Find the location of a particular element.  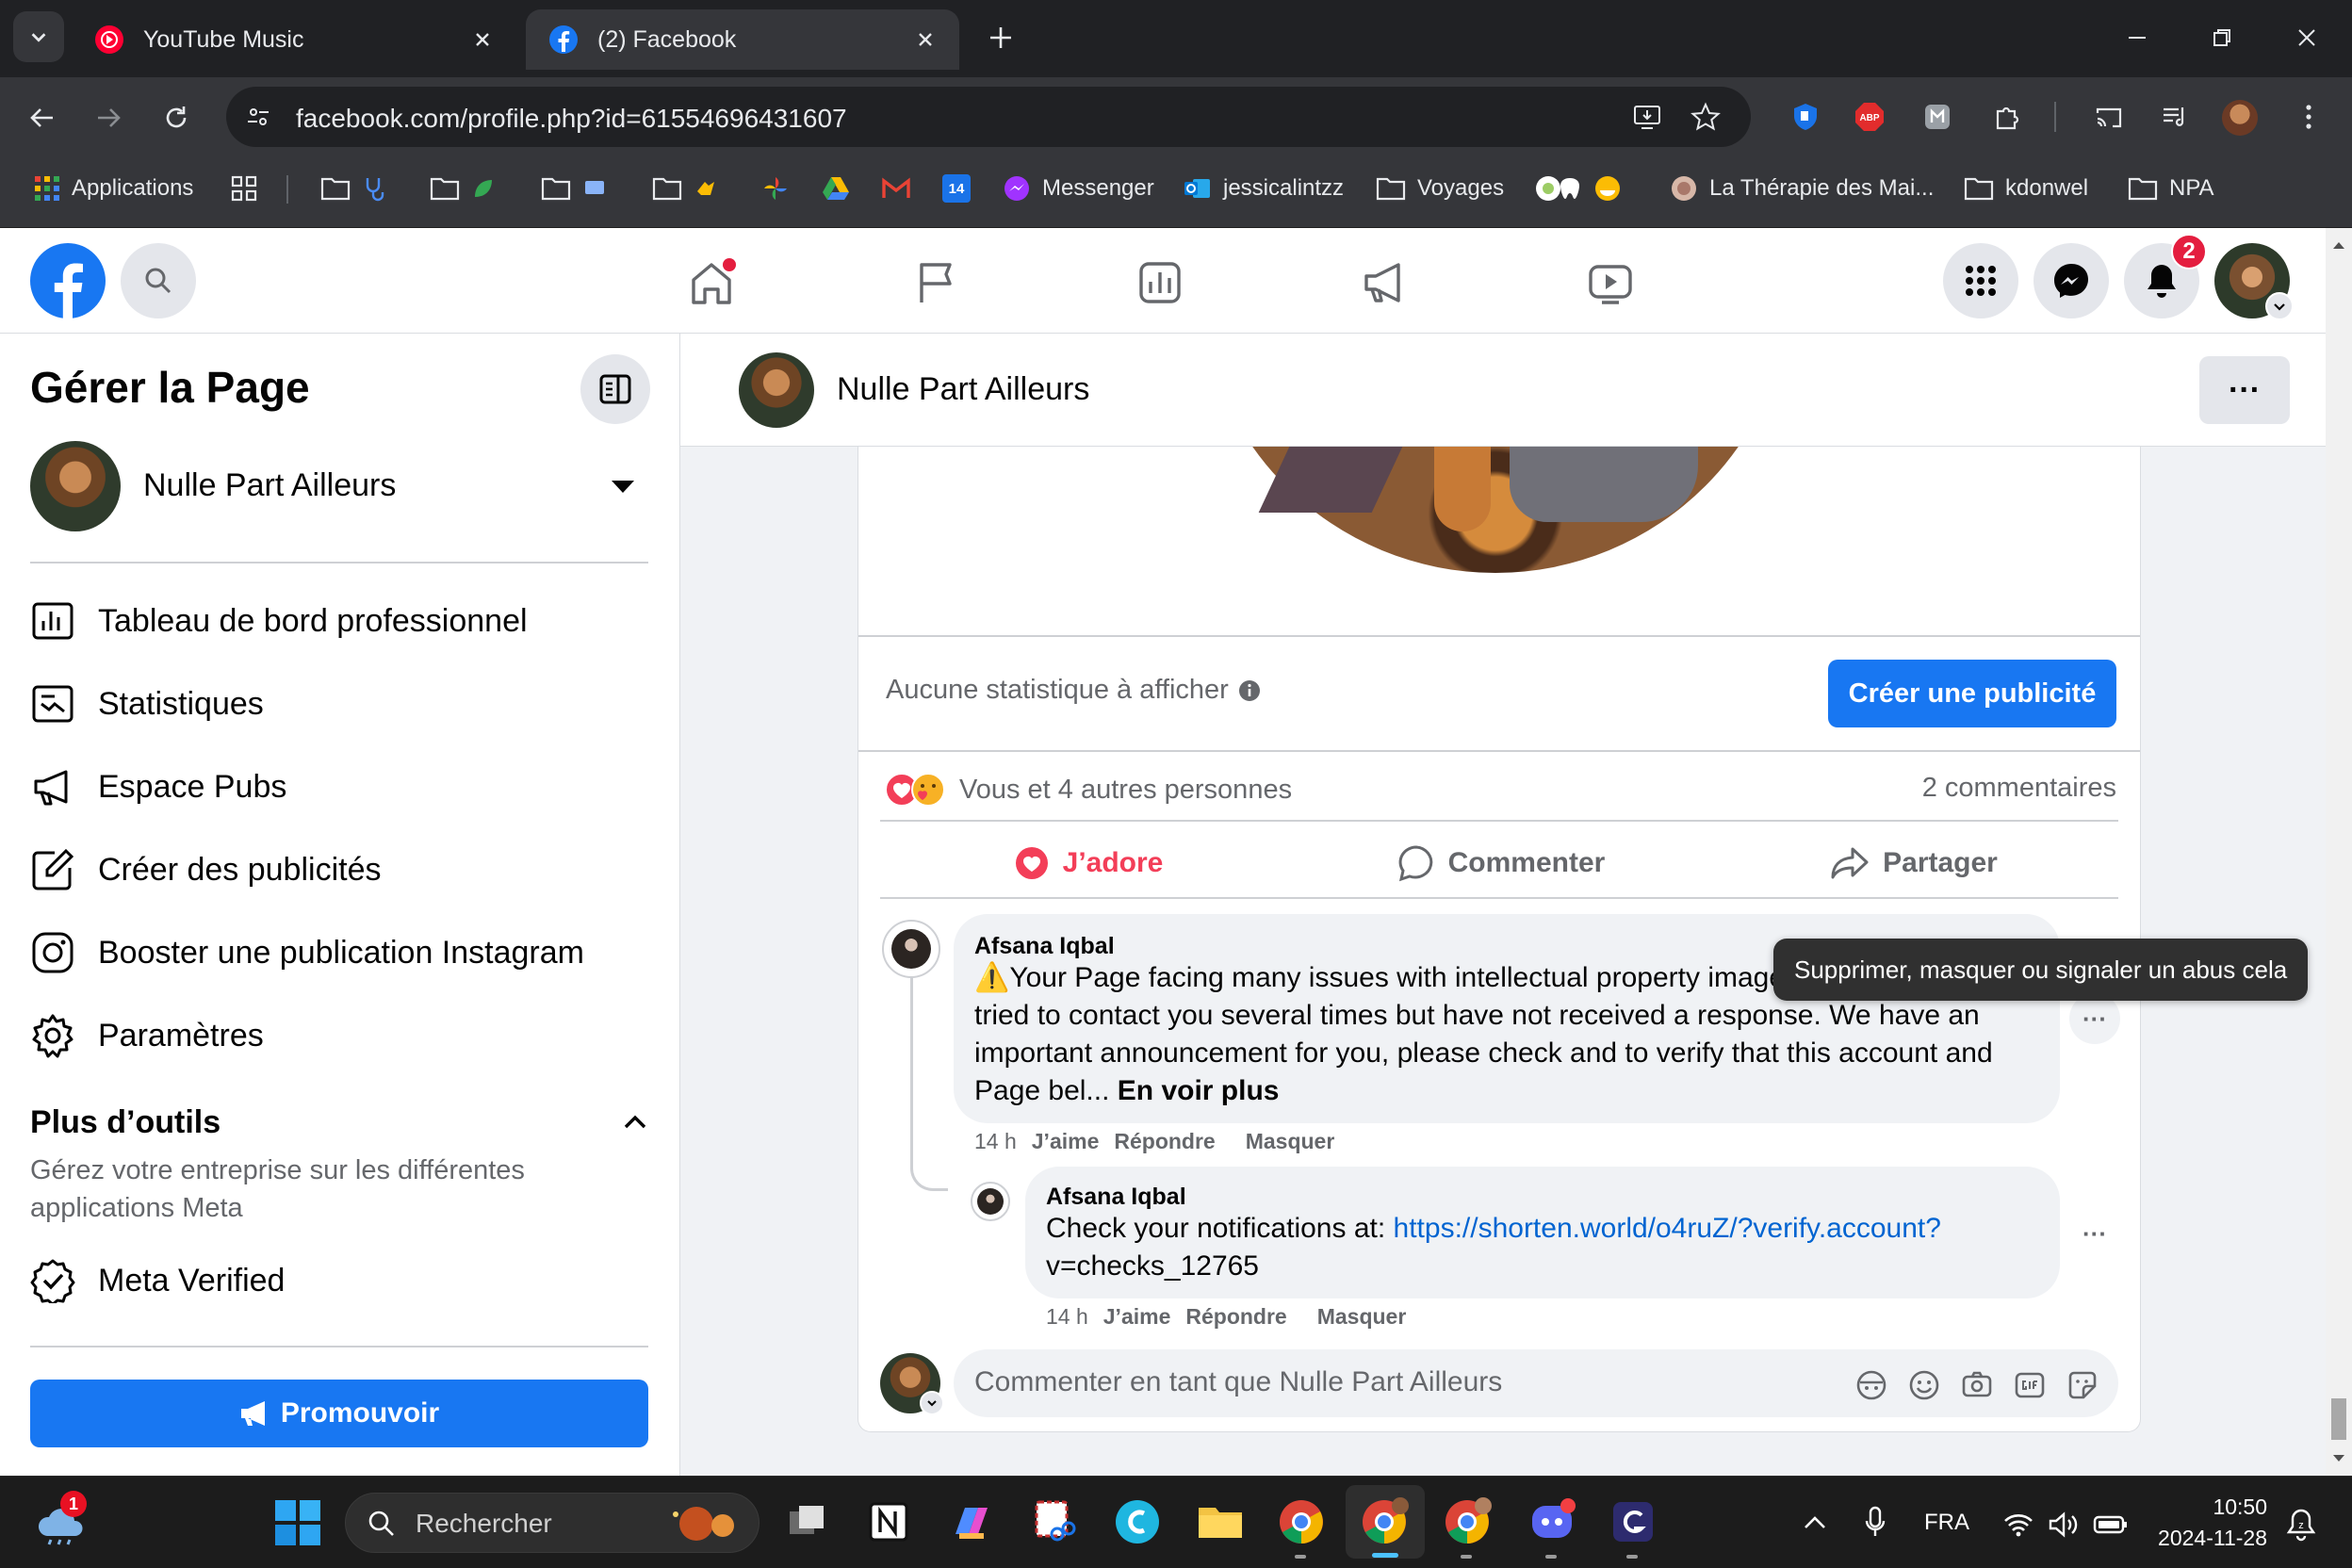

network-status is located at coordinates (2018, 1525).